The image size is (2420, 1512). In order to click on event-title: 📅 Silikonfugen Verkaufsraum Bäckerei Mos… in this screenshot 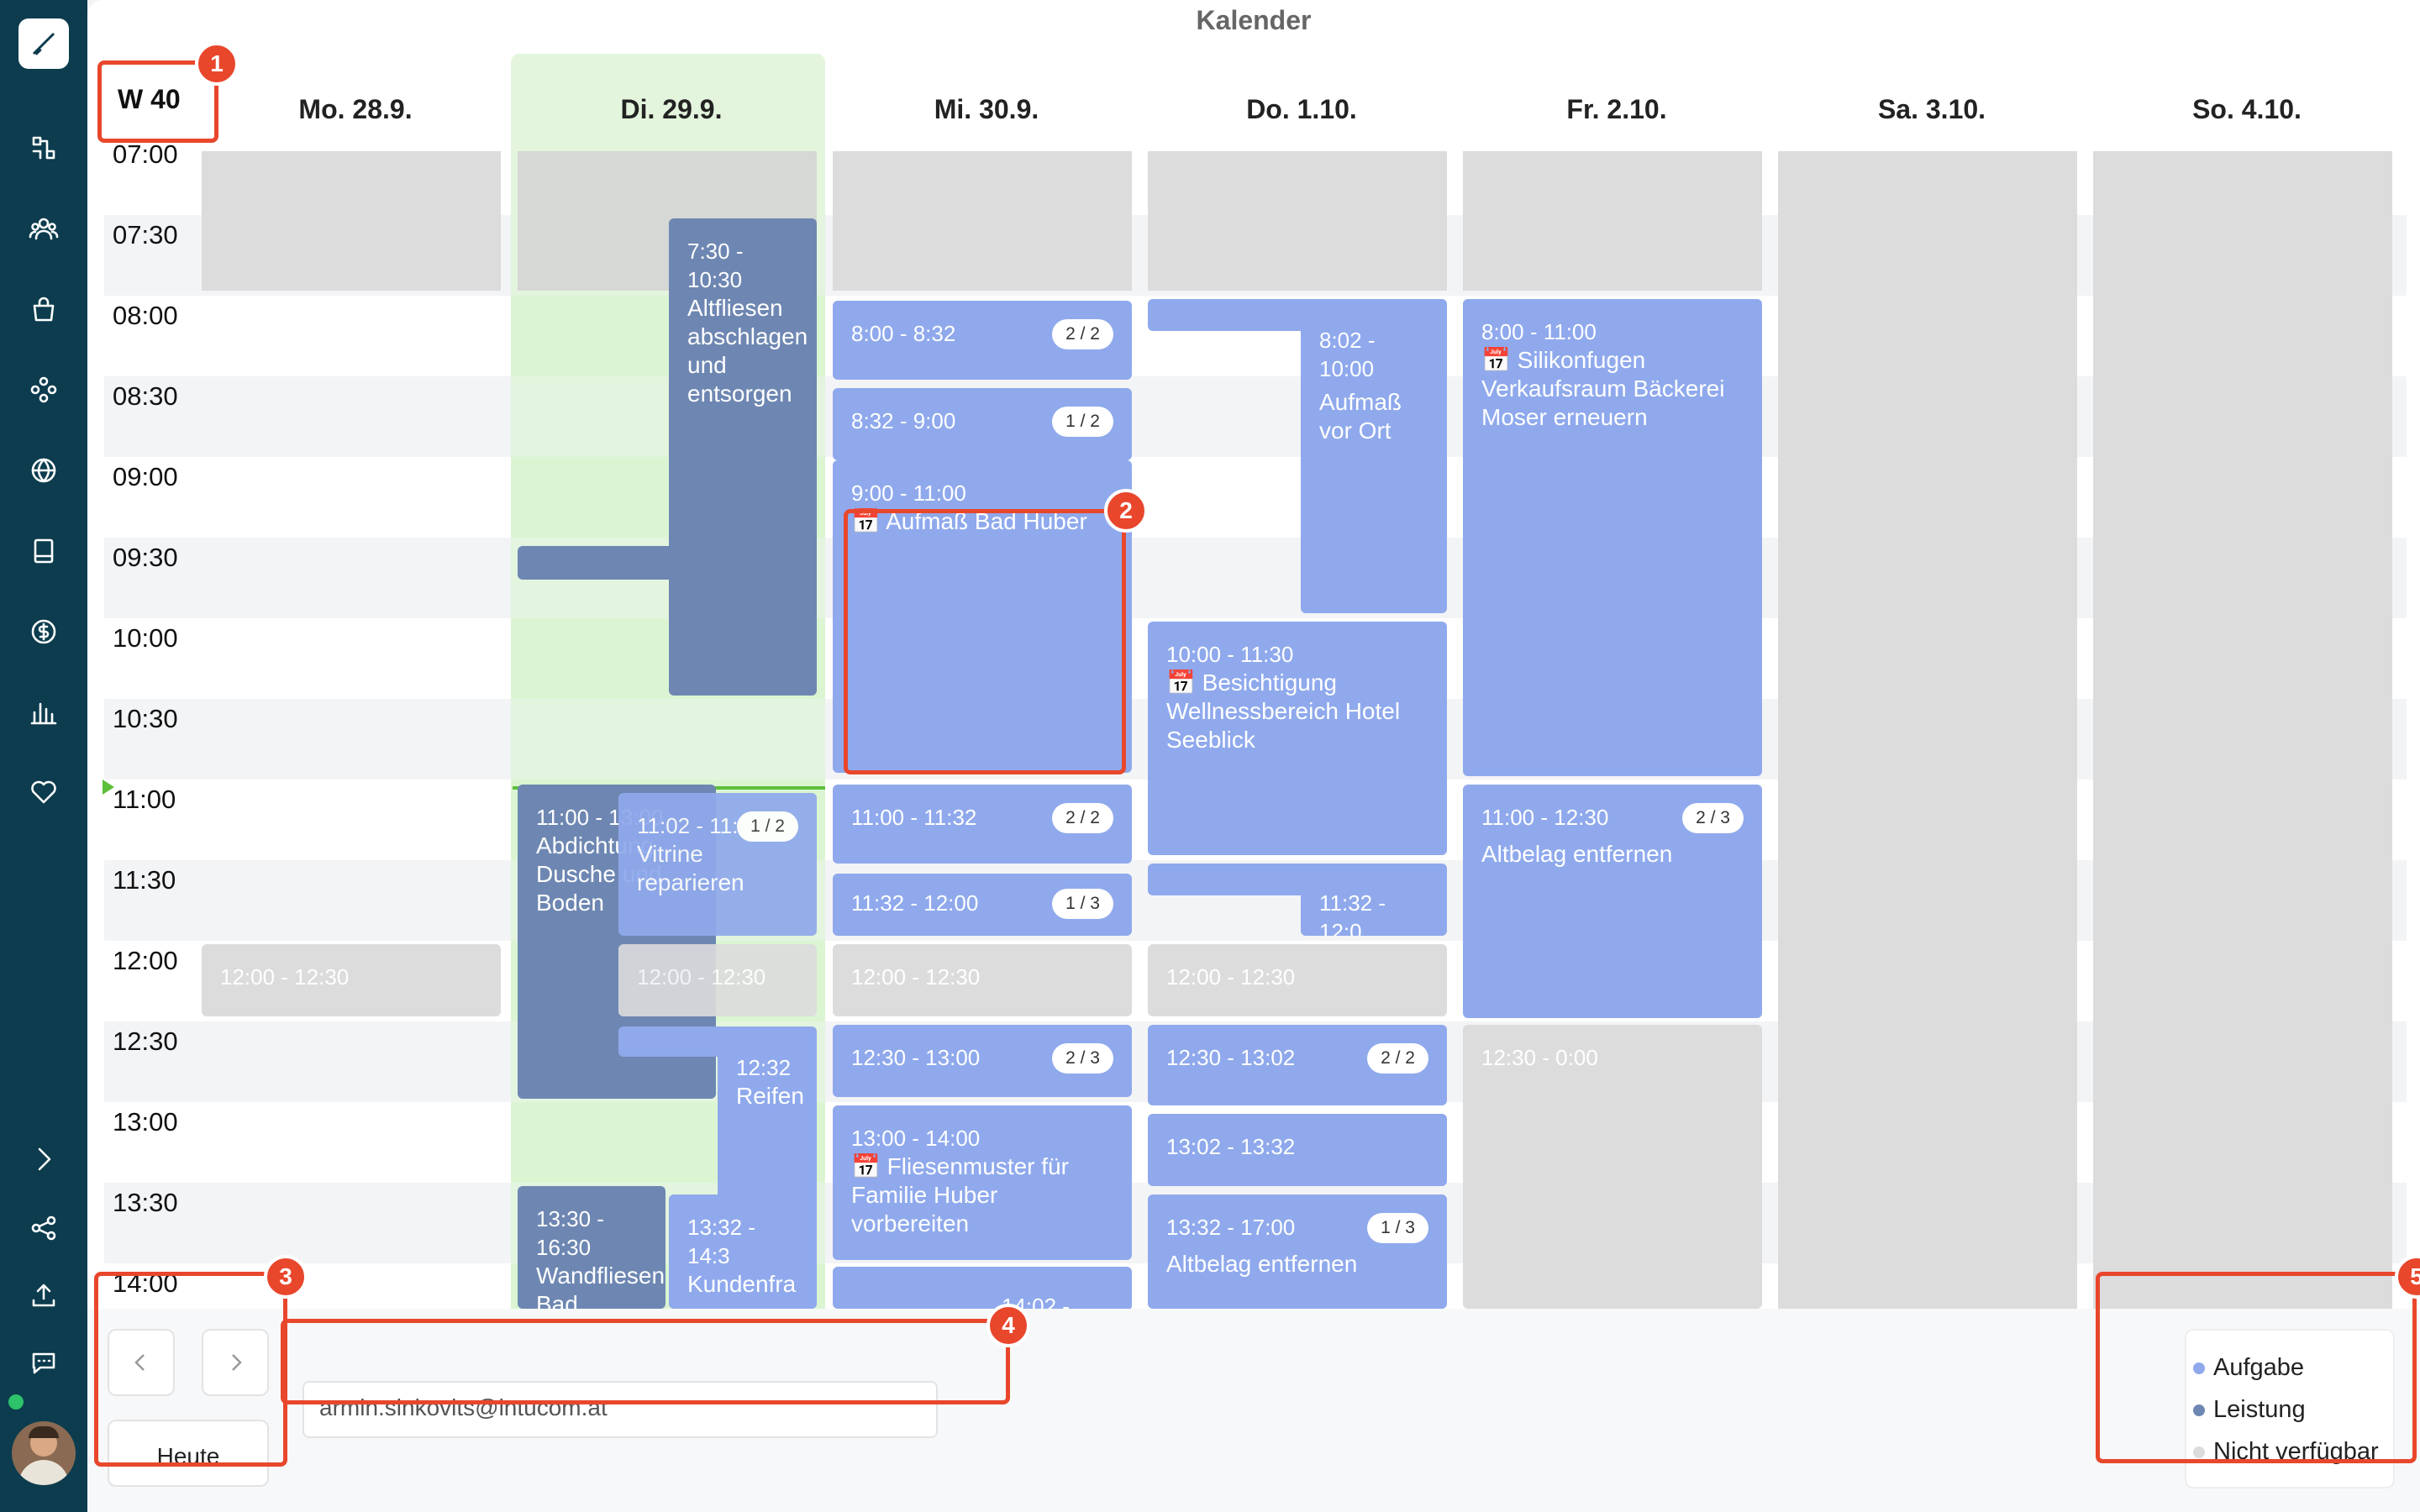, I will do `click(1613, 389)`.